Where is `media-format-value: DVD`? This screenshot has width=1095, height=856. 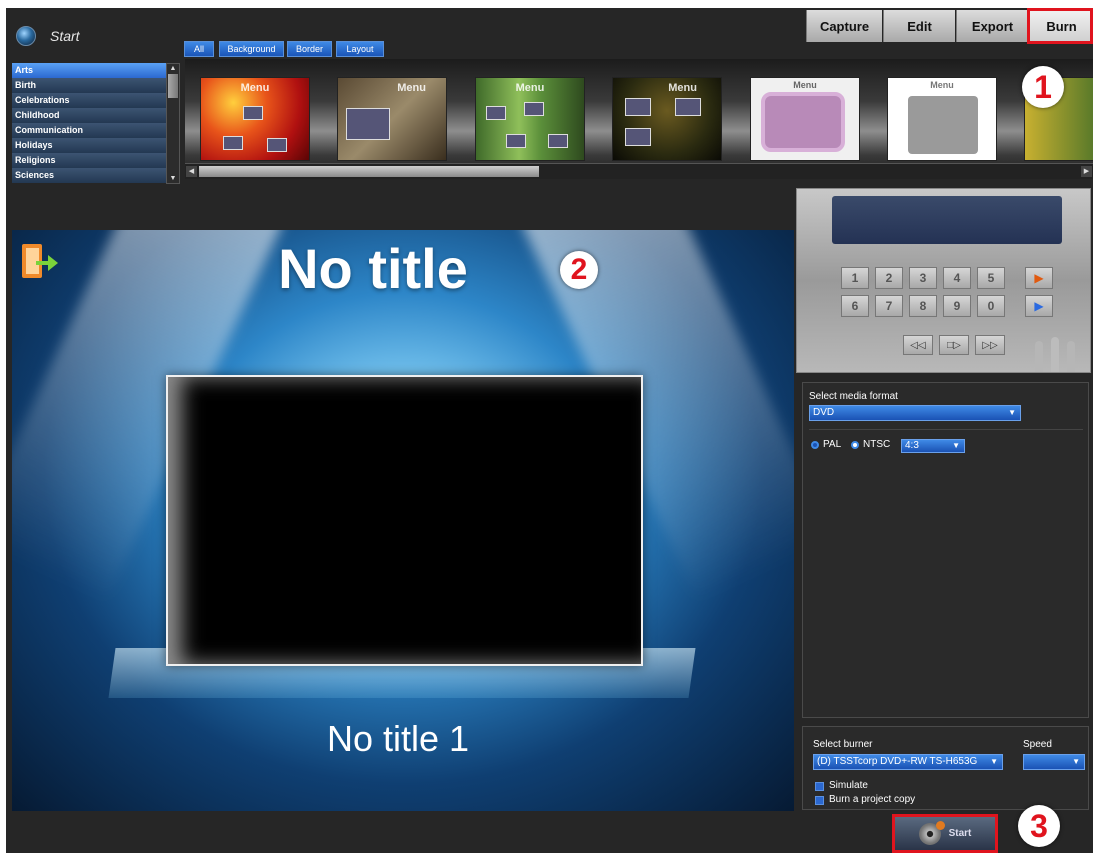
media-format-value: DVD is located at coordinates (824, 412).